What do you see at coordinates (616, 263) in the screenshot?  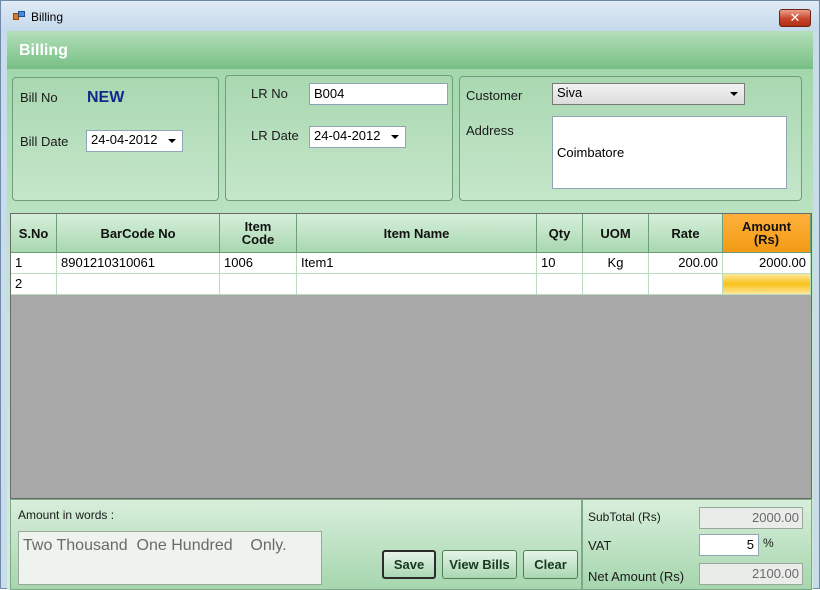 I see `cell-uom: Kg` at bounding box center [616, 263].